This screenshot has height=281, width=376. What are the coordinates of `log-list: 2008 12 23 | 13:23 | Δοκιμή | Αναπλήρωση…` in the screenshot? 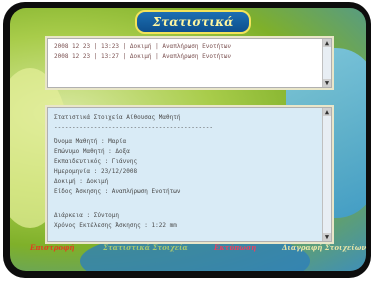 It's located at (189, 63).